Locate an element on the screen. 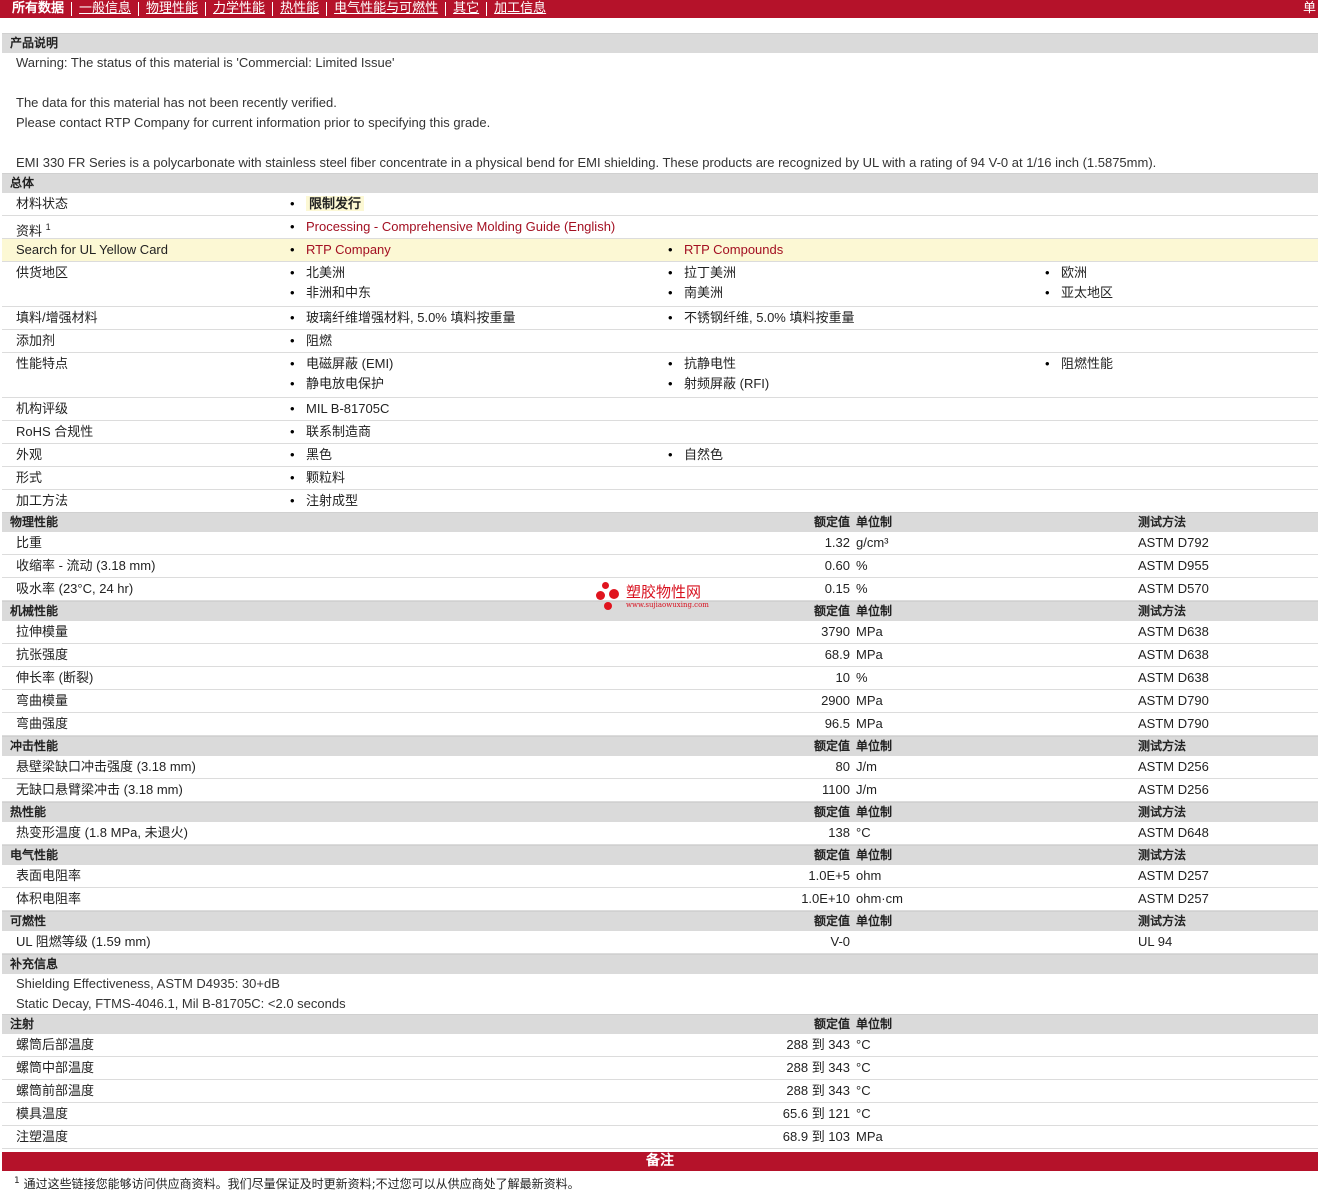 Image resolution: width=1318 pixels, height=1193 pixels. property-unit: °C is located at coordinates (863, 1044).